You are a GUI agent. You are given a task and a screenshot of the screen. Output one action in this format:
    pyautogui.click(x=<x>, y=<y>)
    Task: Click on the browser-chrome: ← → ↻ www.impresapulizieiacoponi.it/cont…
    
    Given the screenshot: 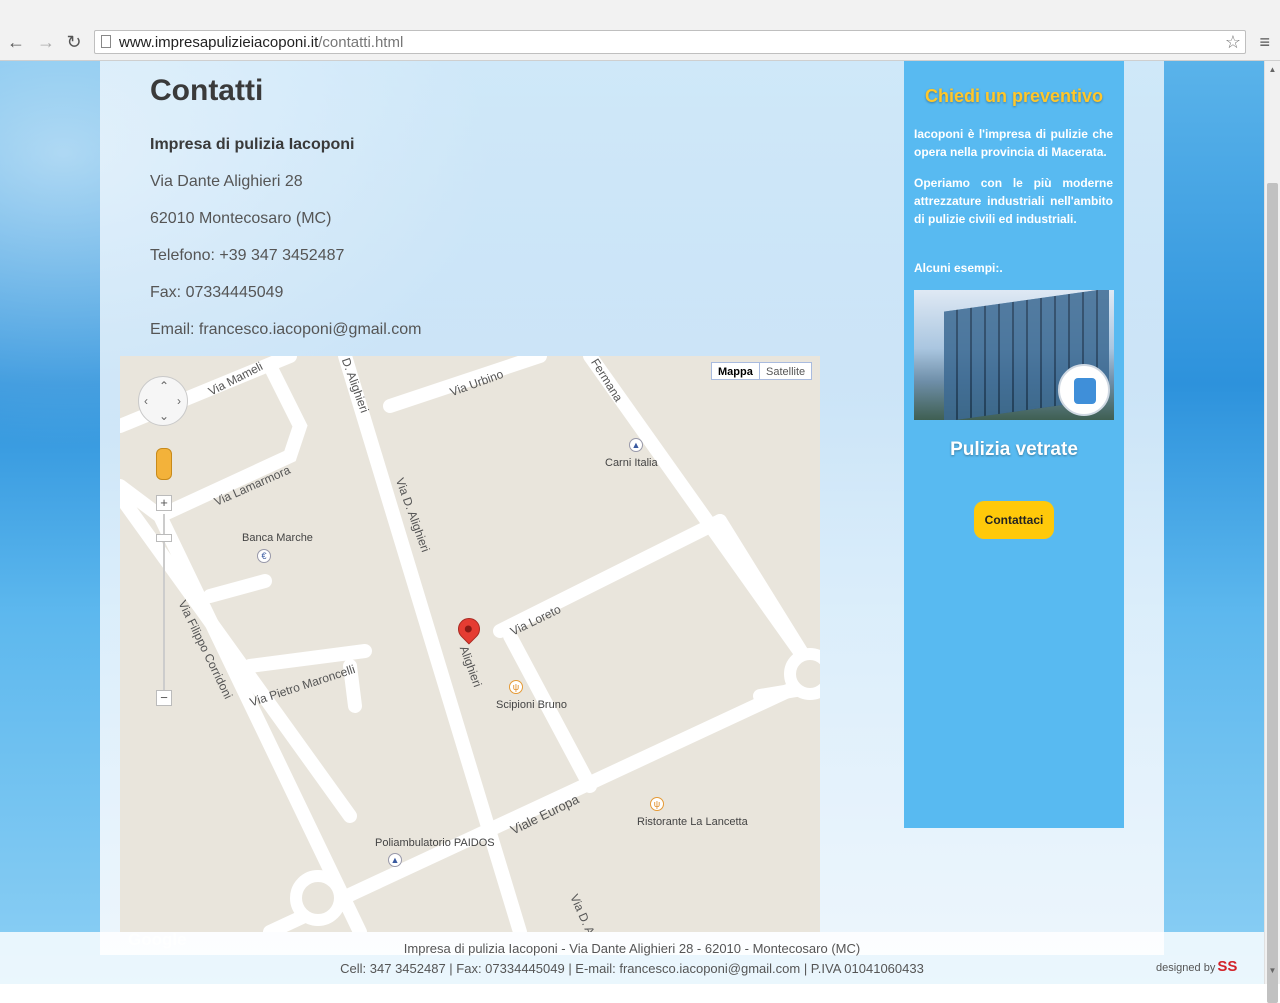 What is the action you would take?
    pyautogui.click(x=640, y=30)
    